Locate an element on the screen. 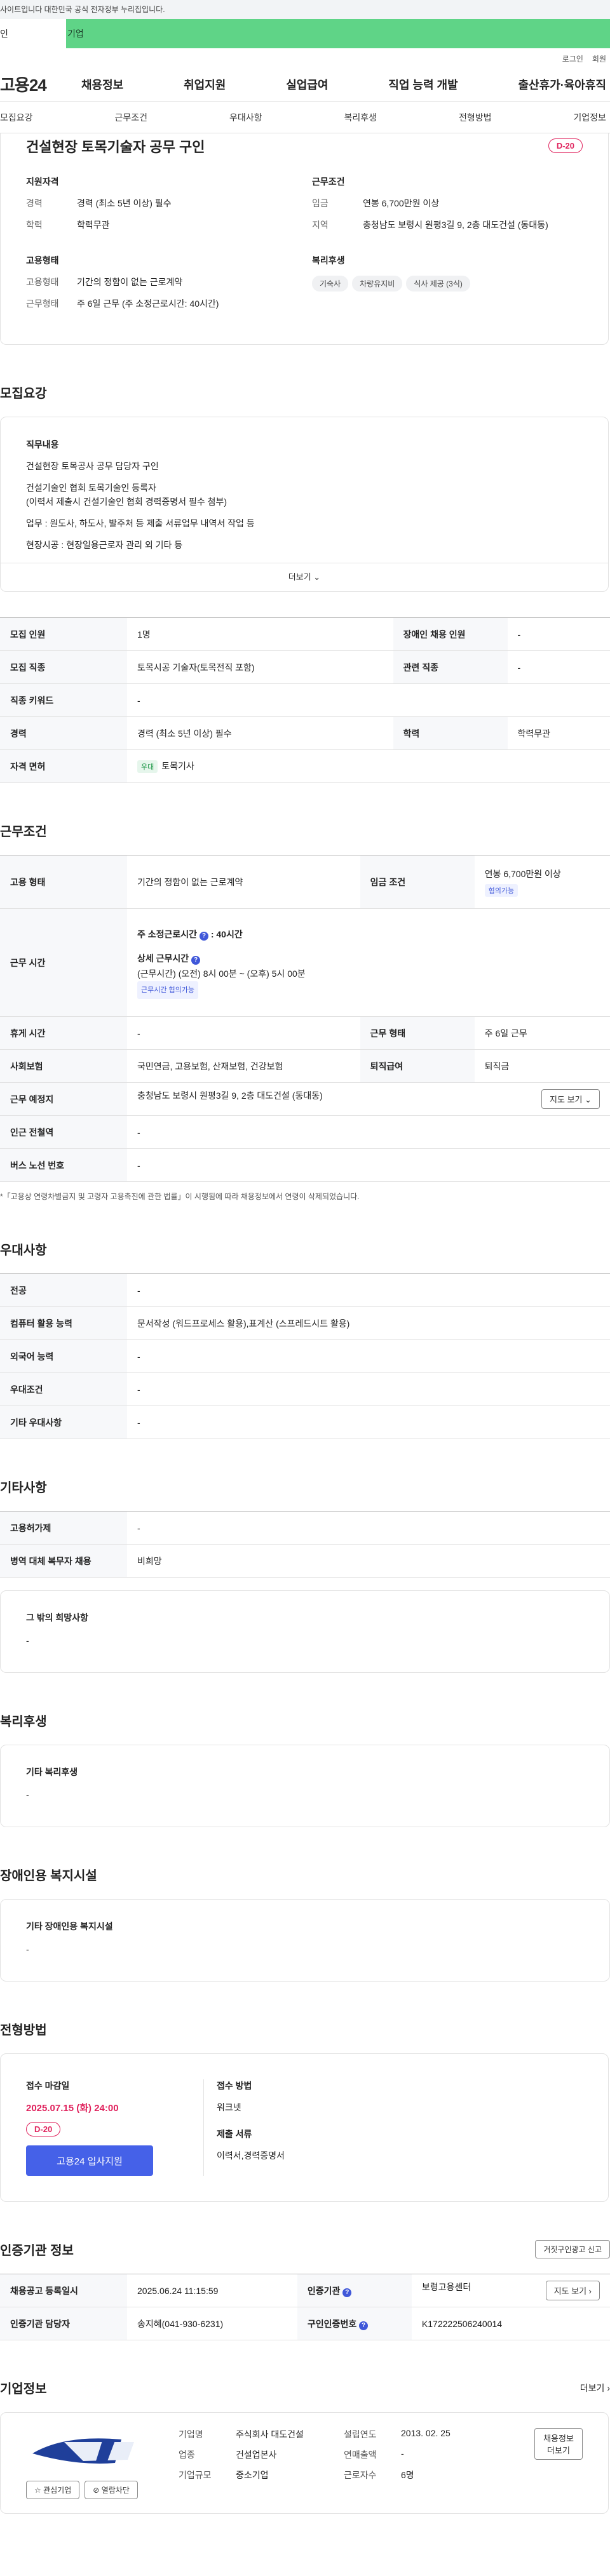  place-value: 충청남도 보령시 원평3길 9, 2층 대도건설 (동대동) is located at coordinates (230, 1095).